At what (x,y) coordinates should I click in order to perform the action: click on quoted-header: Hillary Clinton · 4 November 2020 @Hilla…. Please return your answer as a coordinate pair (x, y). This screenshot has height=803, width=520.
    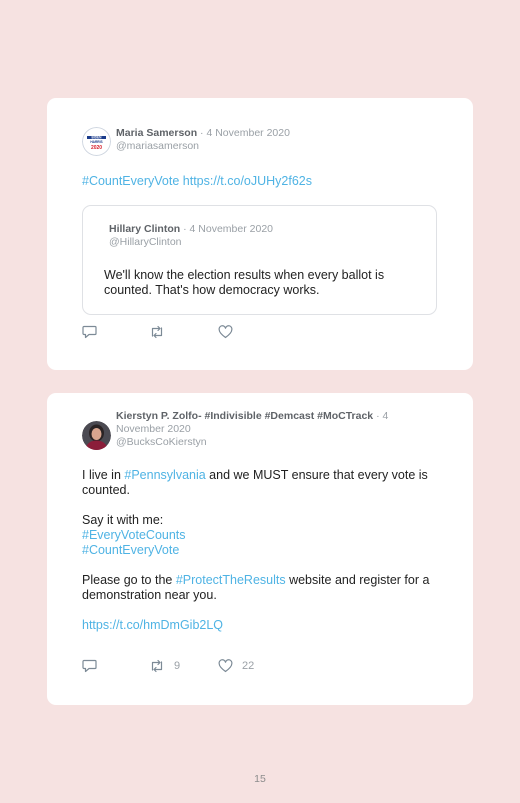
    Looking at the image, I should click on (191, 236).